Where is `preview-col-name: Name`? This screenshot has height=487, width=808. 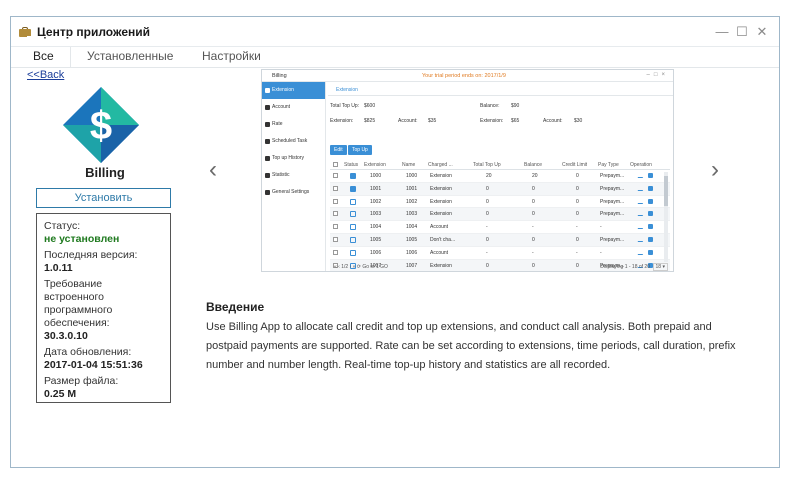 preview-col-name: Name is located at coordinates (409, 165).